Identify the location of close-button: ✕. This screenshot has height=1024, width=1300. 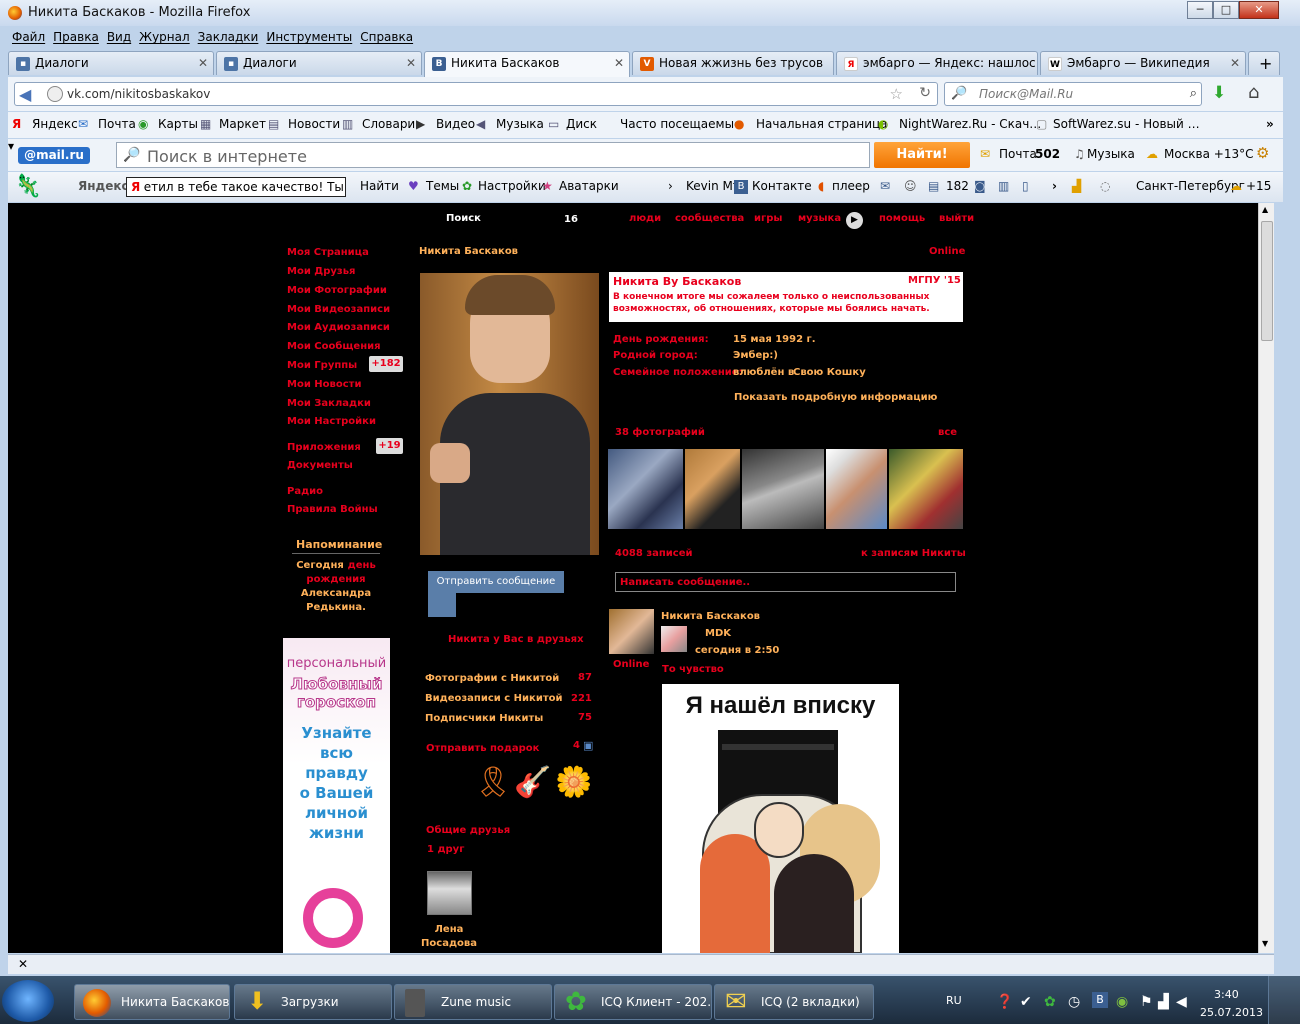
(1259, 10).